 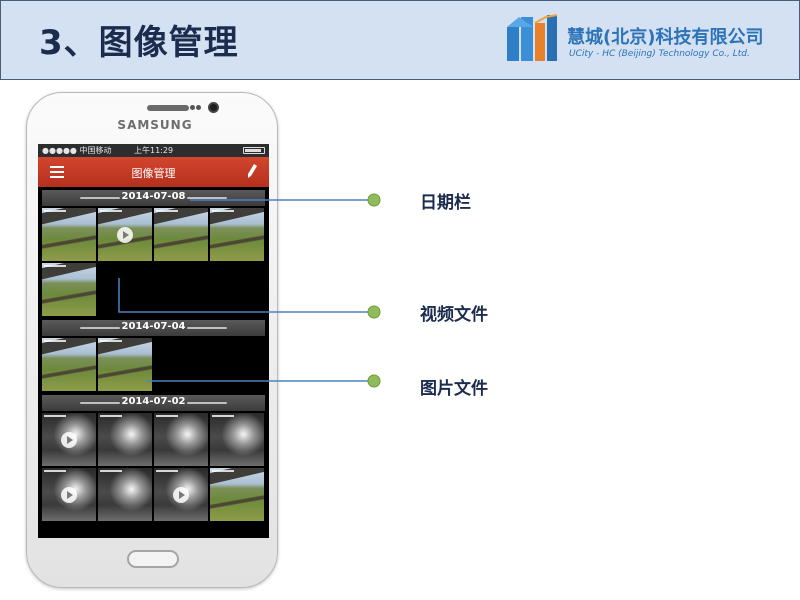 I want to click on callout-line-video, so click(x=246, y=295).